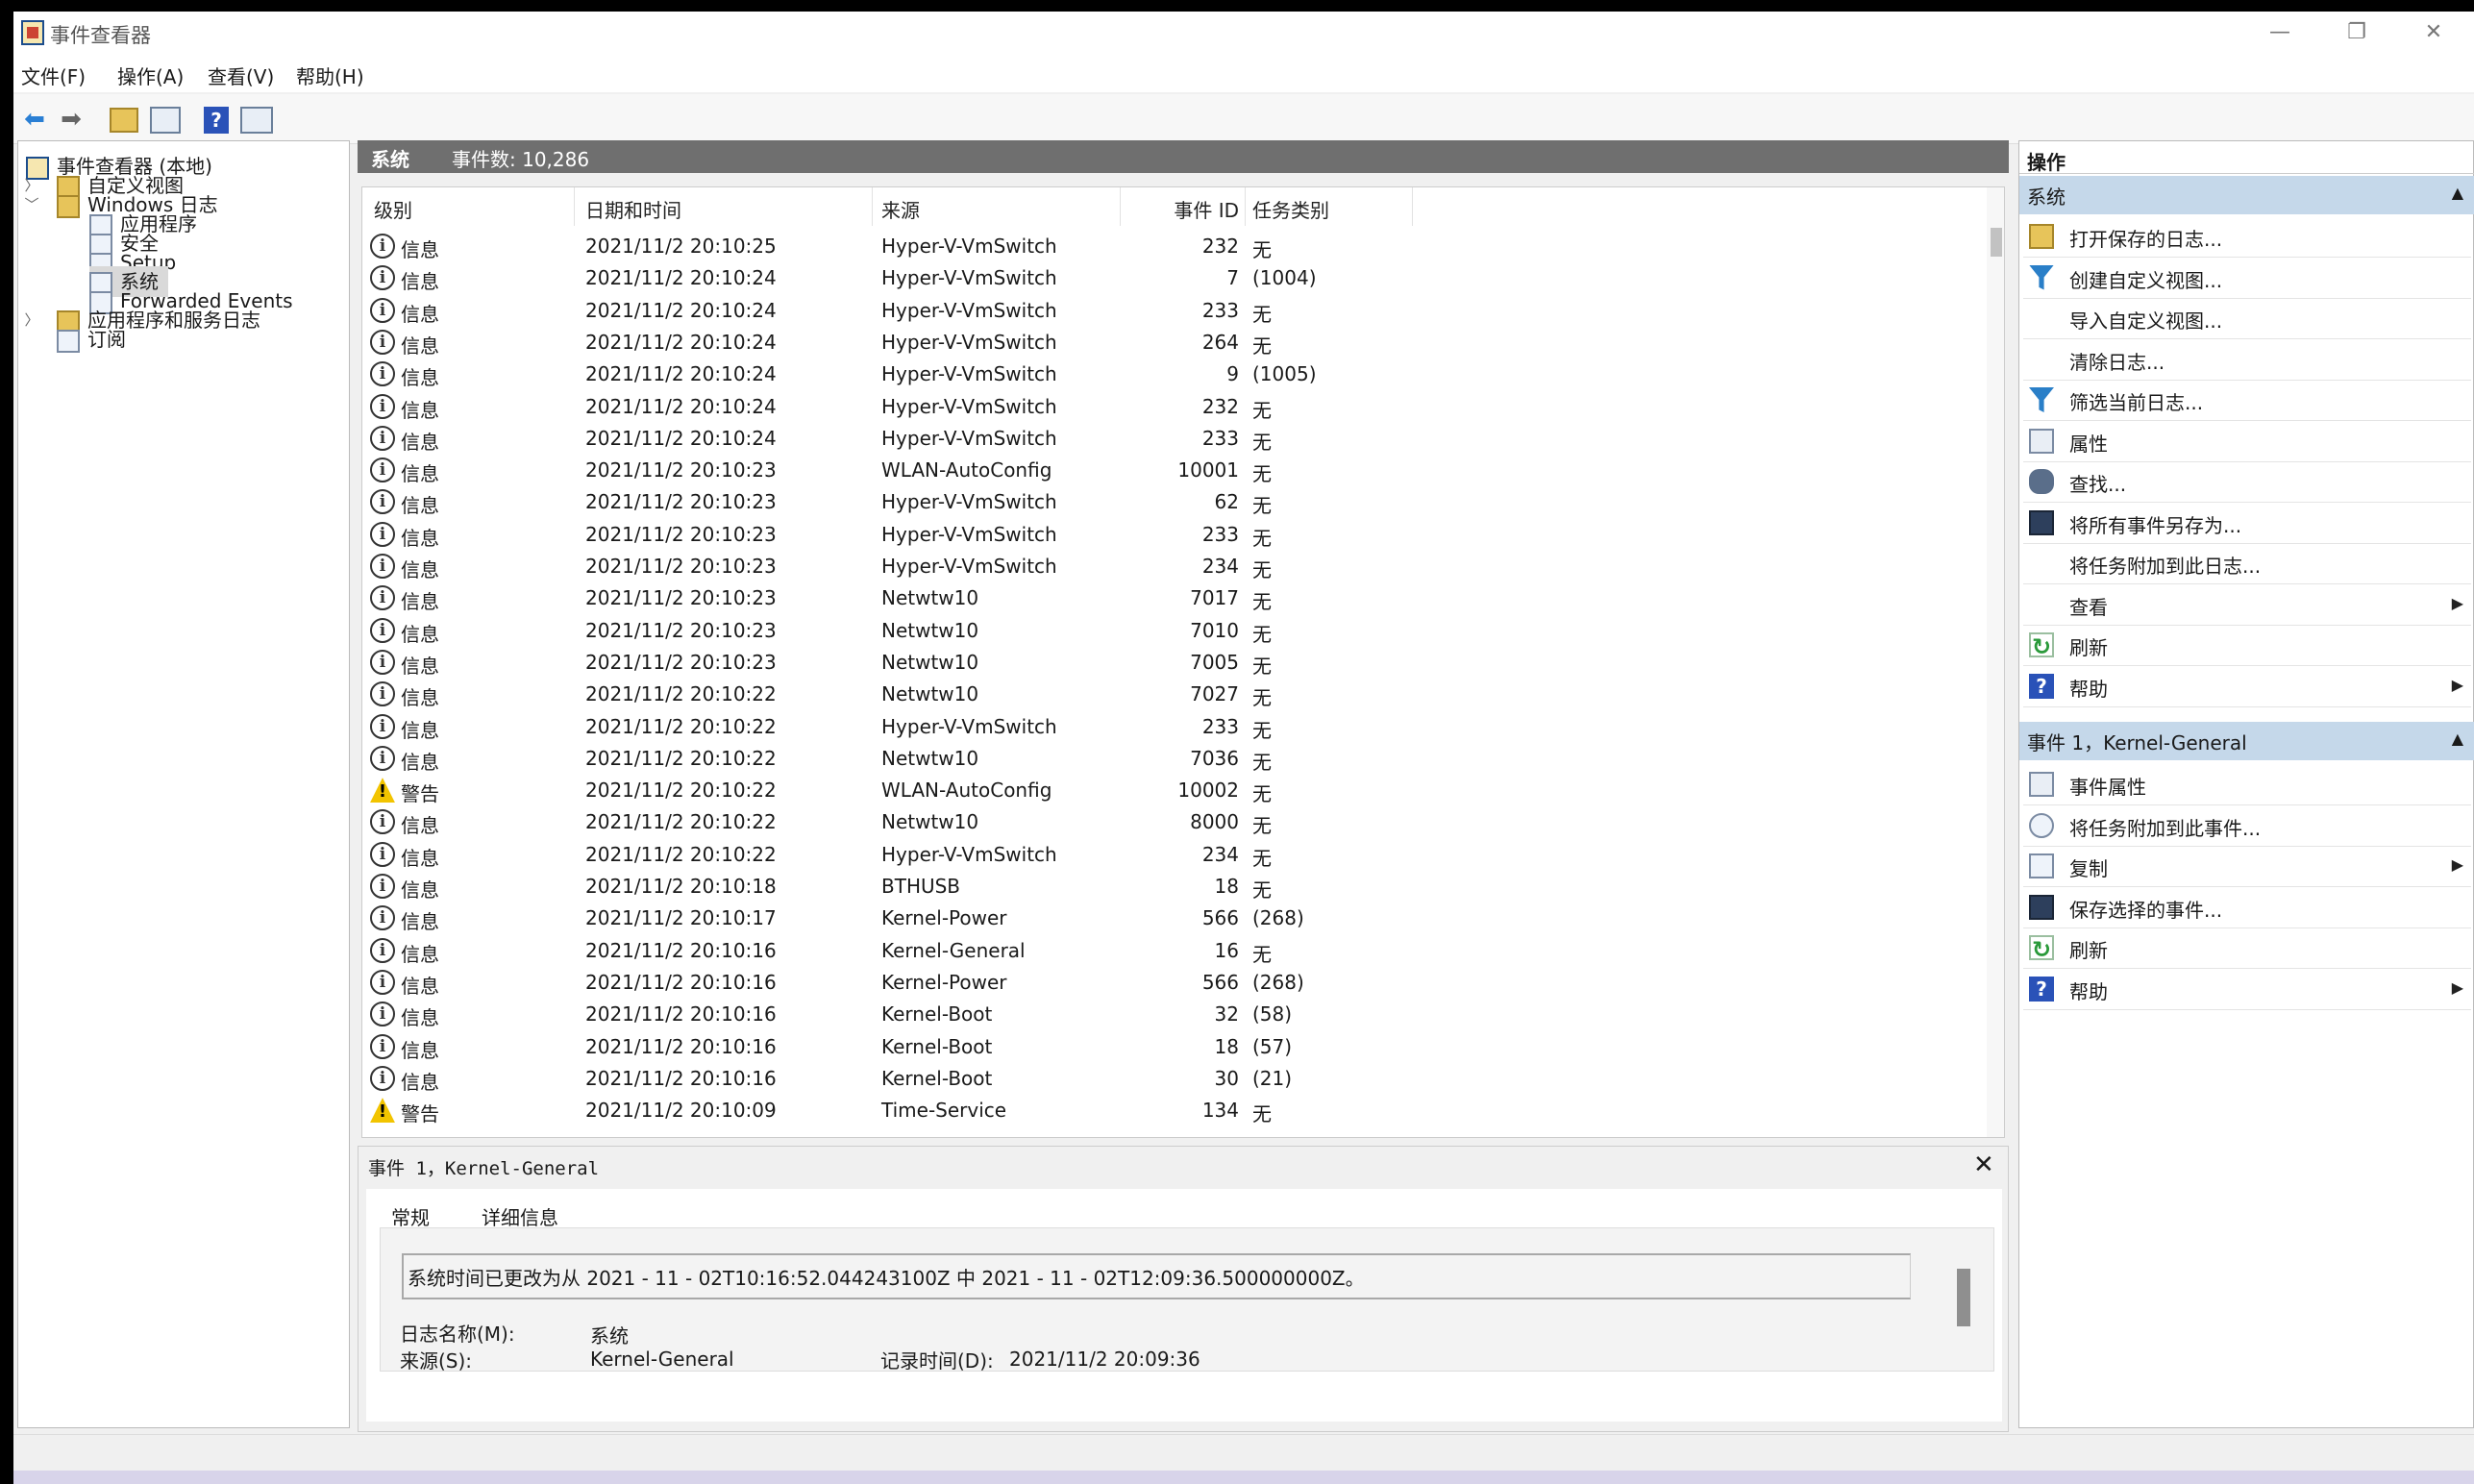 This screenshot has height=1484, width=2474. What do you see at coordinates (2246, 195) in the screenshot?
I see `actions-section-system: 系统 ▲` at bounding box center [2246, 195].